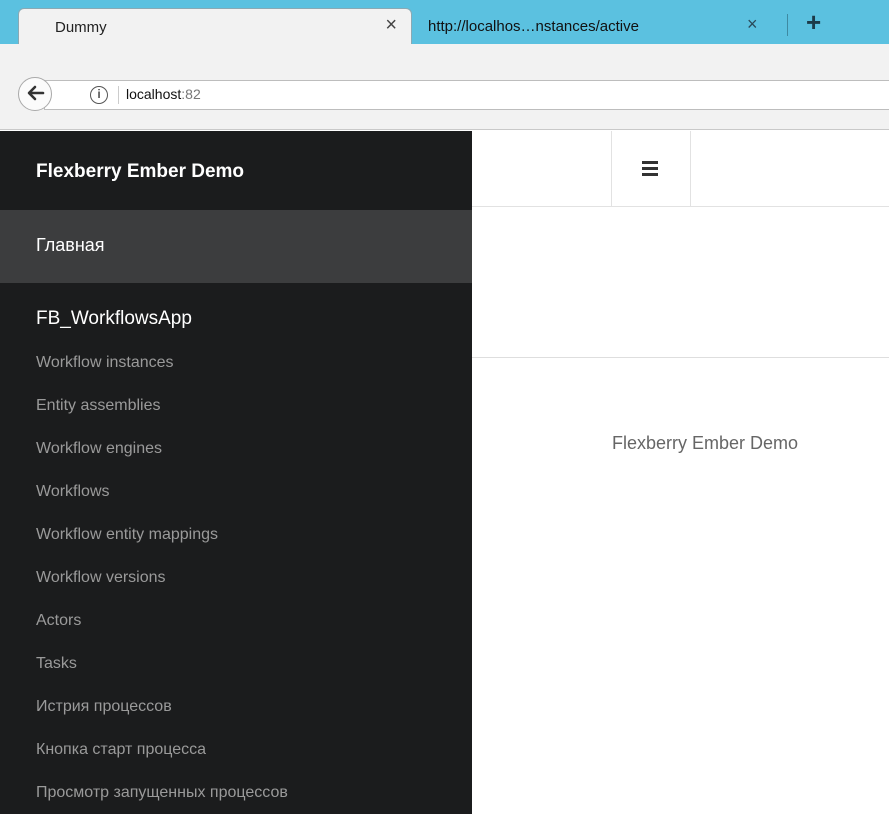 The width and height of the screenshot is (889, 825). I want to click on page-header, so click(680, 283).